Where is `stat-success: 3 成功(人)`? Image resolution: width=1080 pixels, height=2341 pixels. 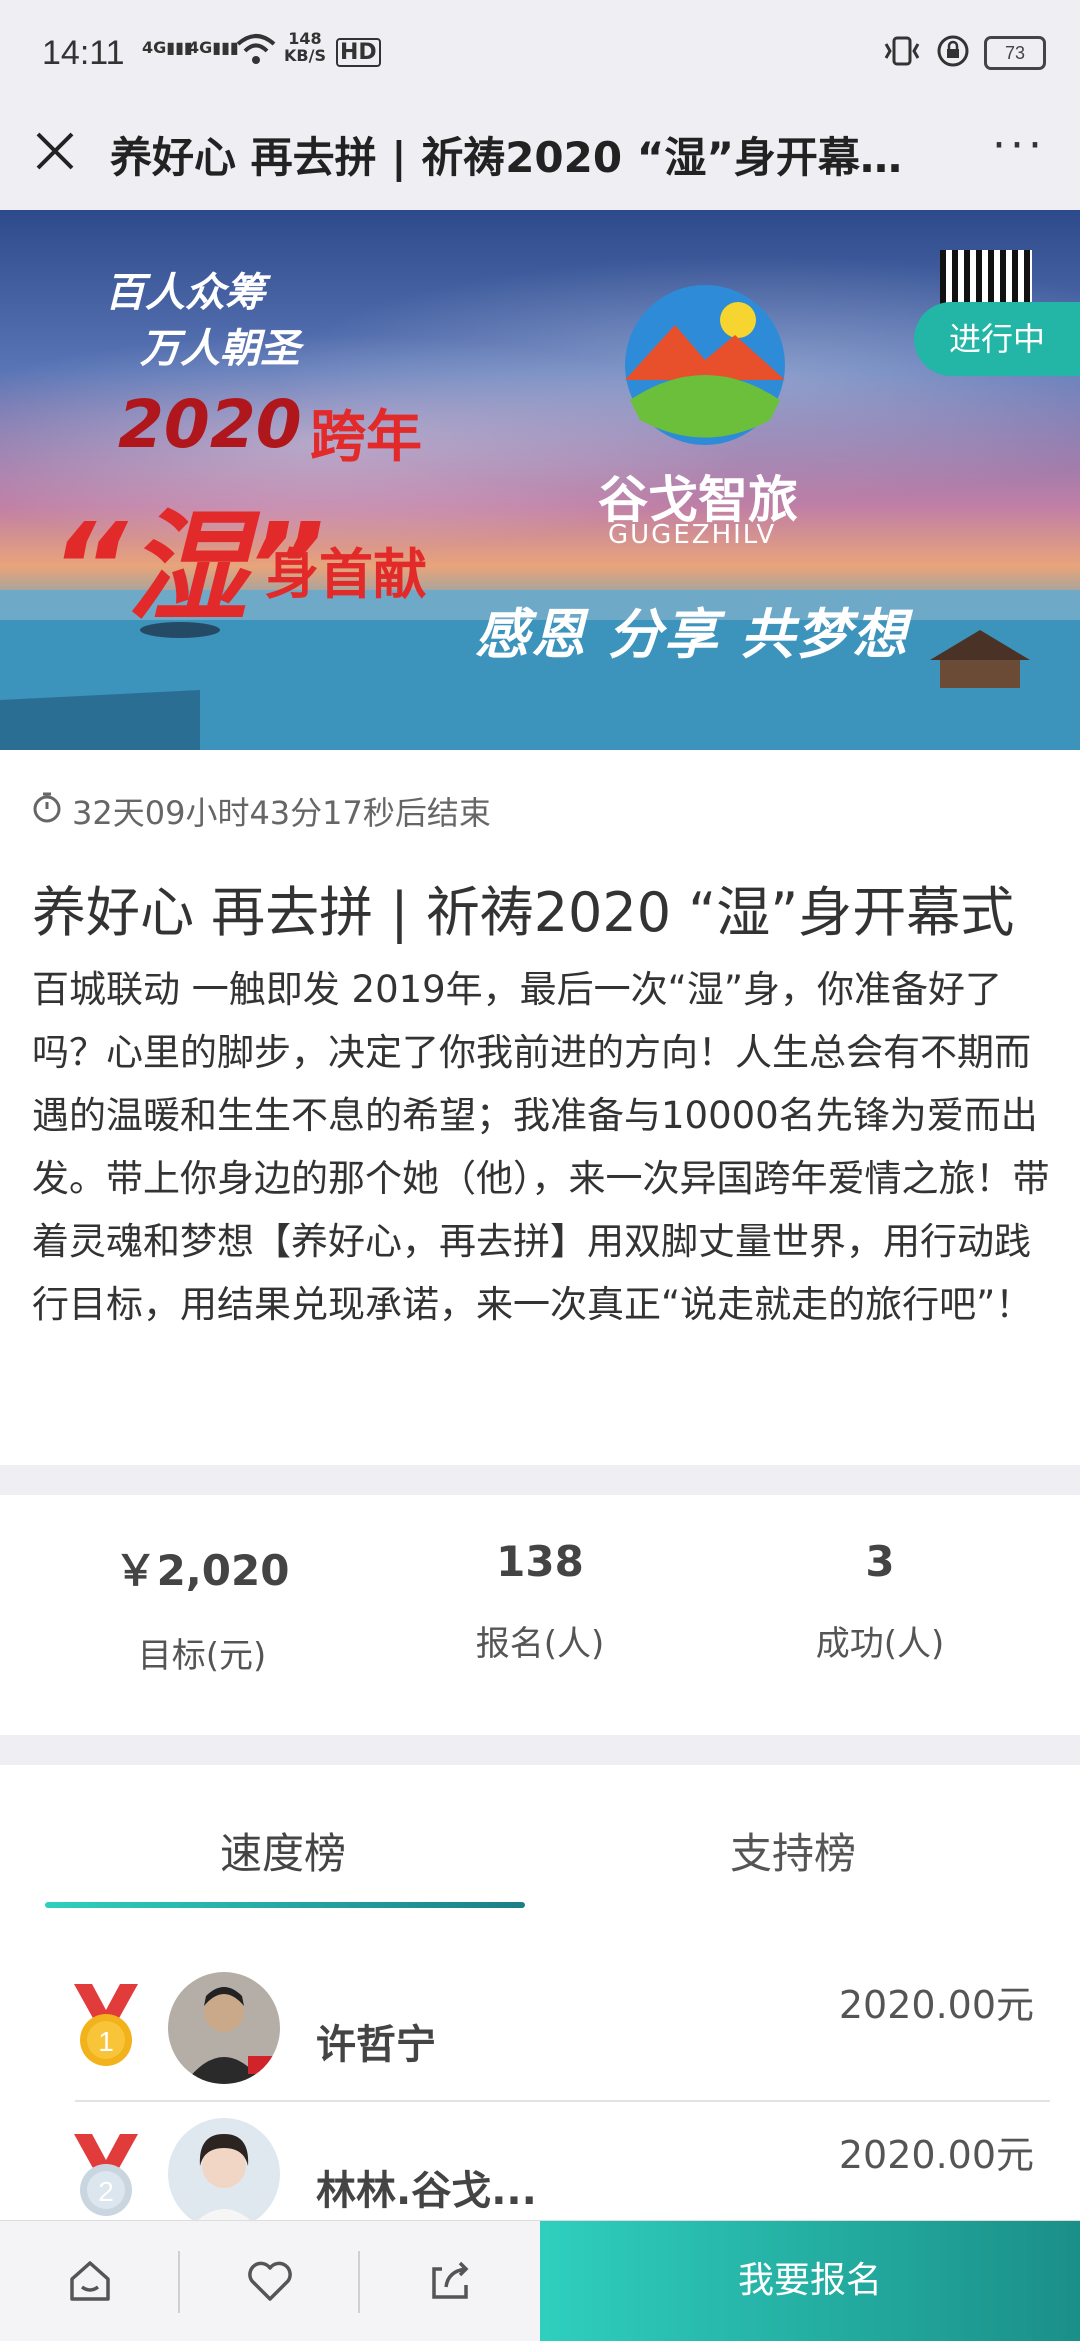
stat-success: 3 成功(人) is located at coordinates (880, 1580).